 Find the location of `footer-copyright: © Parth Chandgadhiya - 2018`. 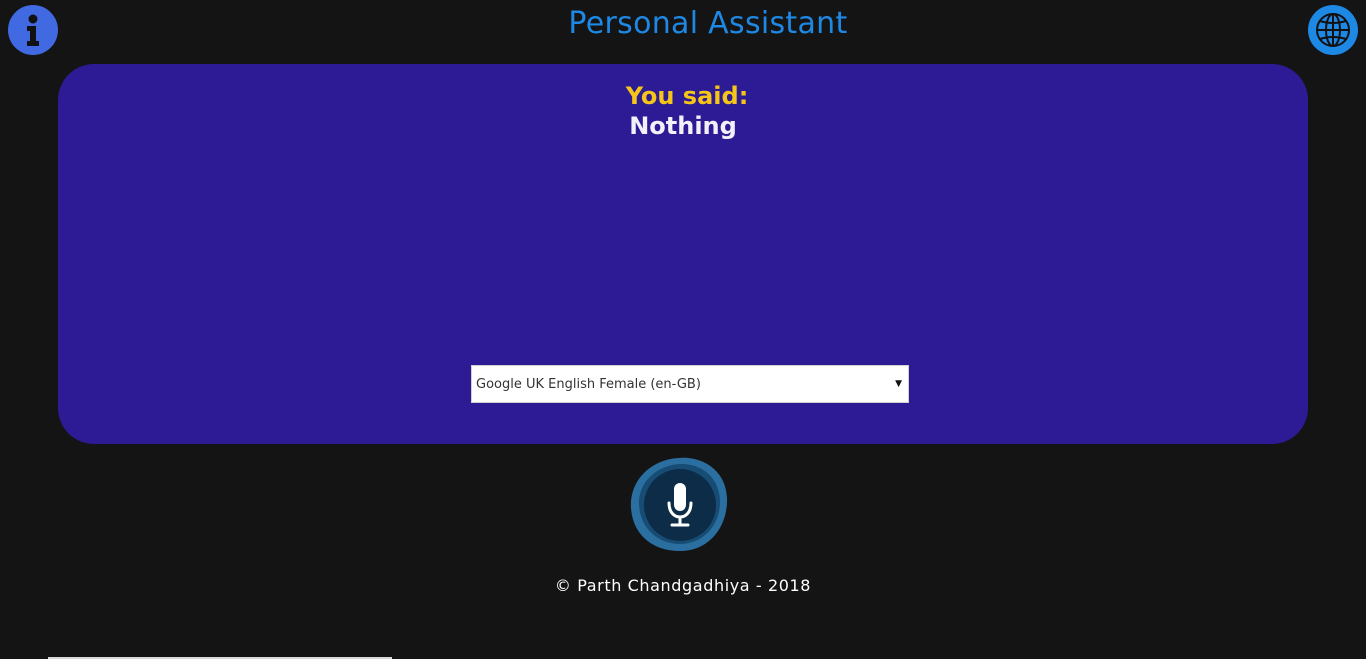

footer-copyright: © Parth Chandgadhiya - 2018 is located at coordinates (683, 585).